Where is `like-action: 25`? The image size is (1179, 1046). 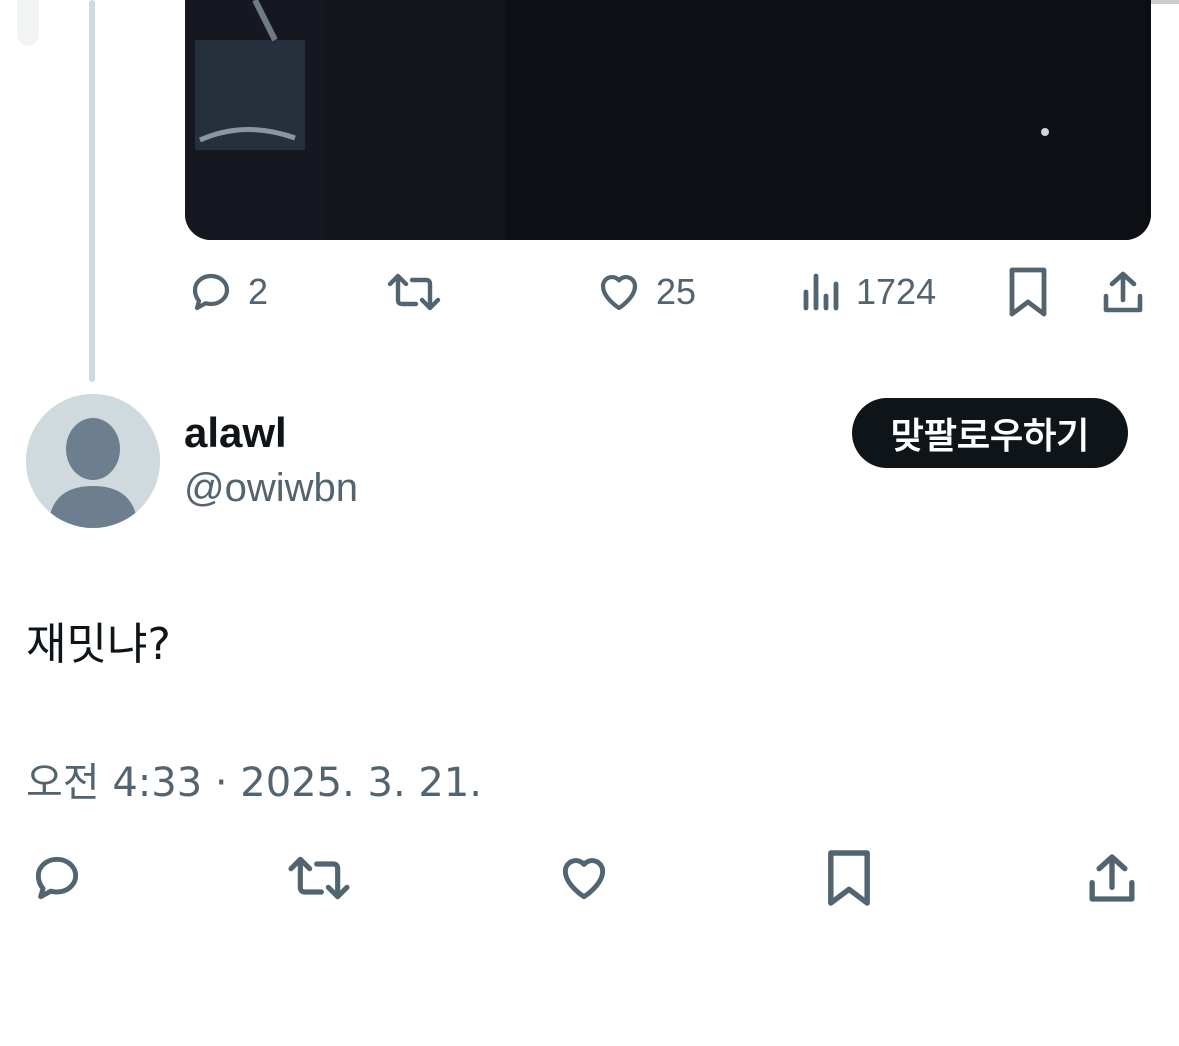 like-action: 25 is located at coordinates (645, 292).